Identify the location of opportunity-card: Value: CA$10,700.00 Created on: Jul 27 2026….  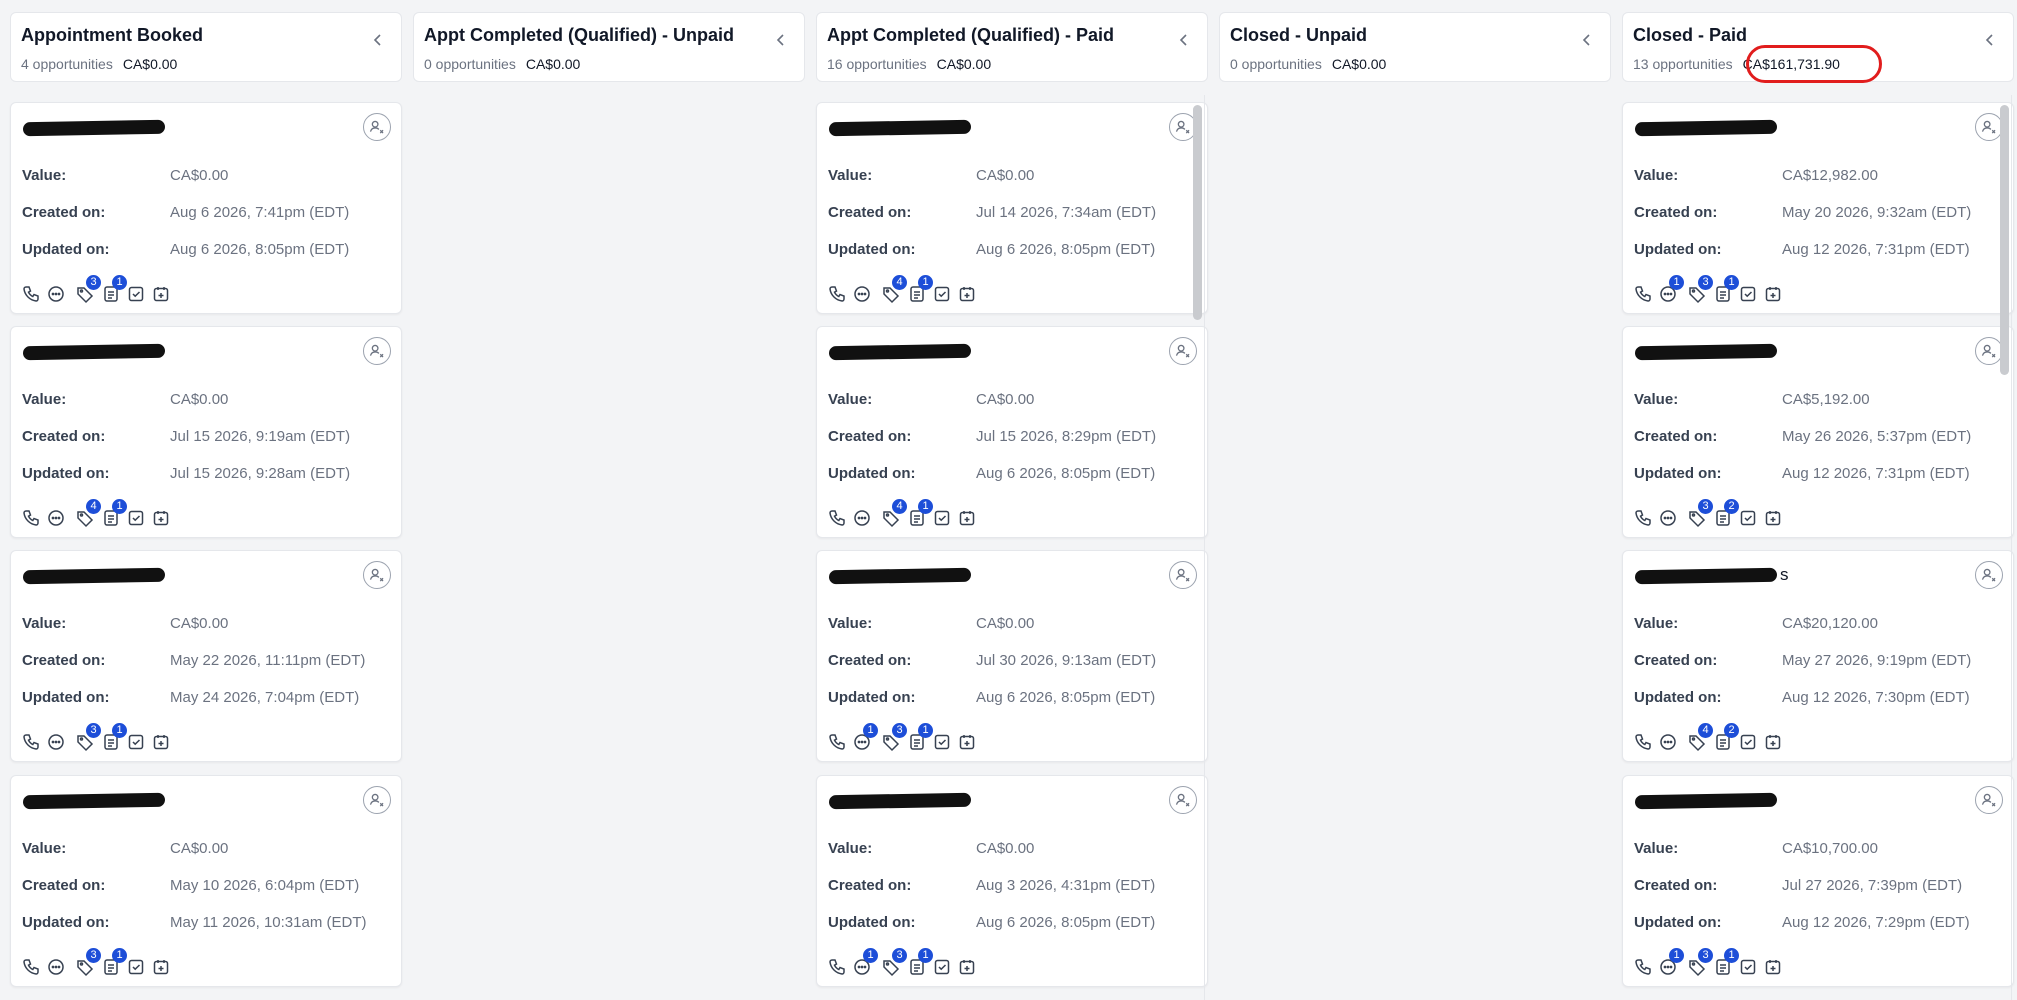
(1818, 881).